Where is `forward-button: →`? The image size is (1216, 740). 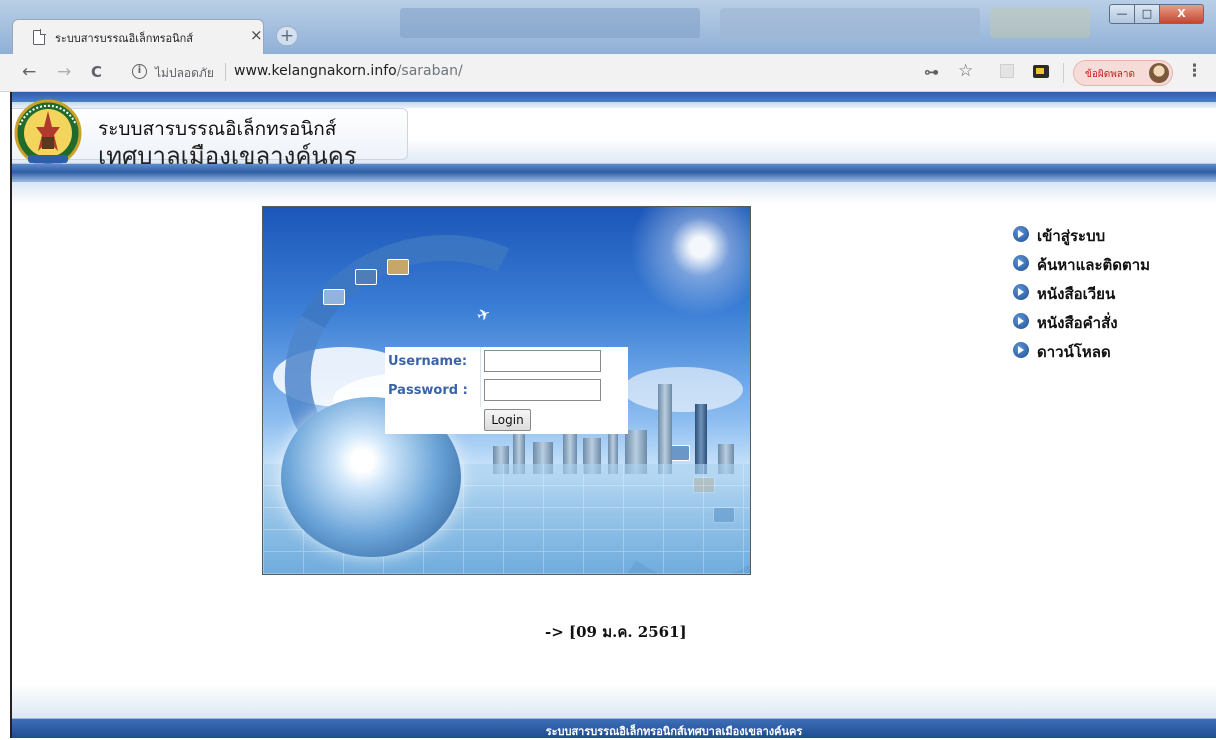
forward-button: → is located at coordinates (64, 72).